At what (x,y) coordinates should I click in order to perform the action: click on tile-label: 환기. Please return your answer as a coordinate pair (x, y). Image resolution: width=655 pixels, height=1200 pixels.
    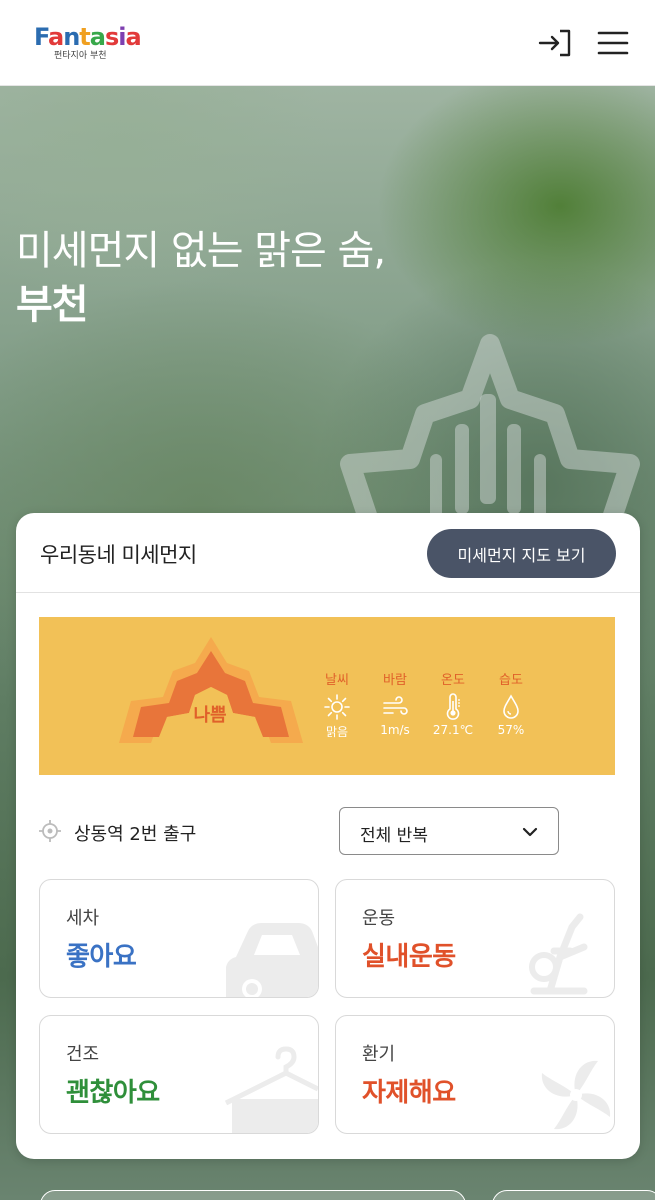
    Looking at the image, I should click on (379, 1054).